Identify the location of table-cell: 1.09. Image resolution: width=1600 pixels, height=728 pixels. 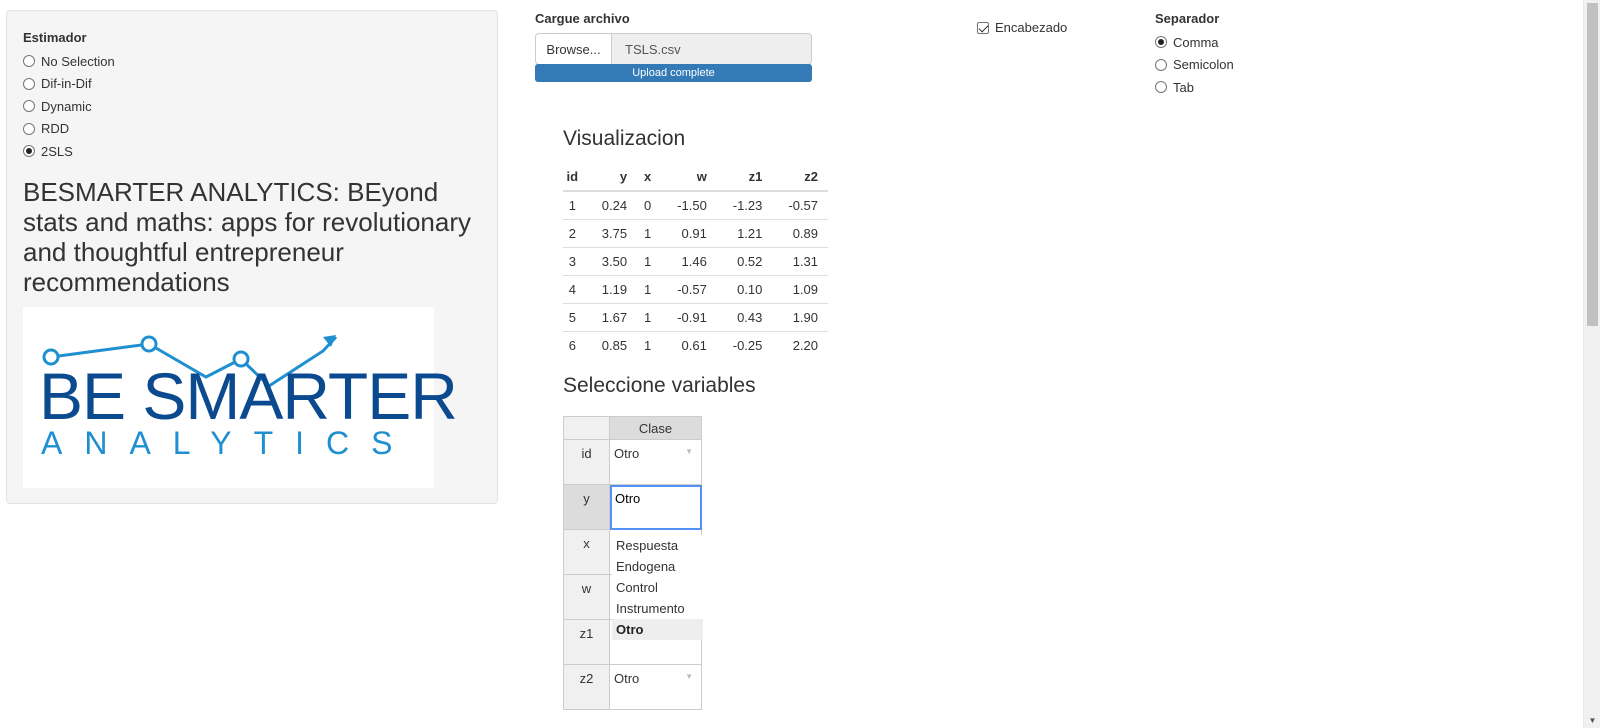
(800, 288).